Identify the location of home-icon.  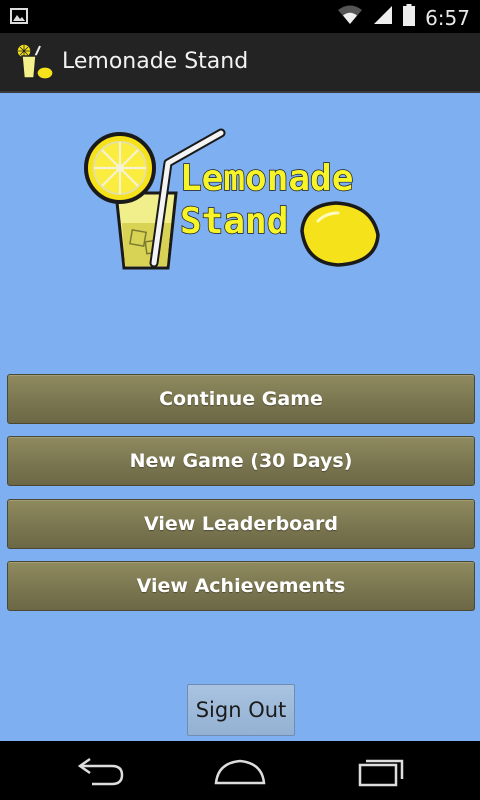
(240, 771).